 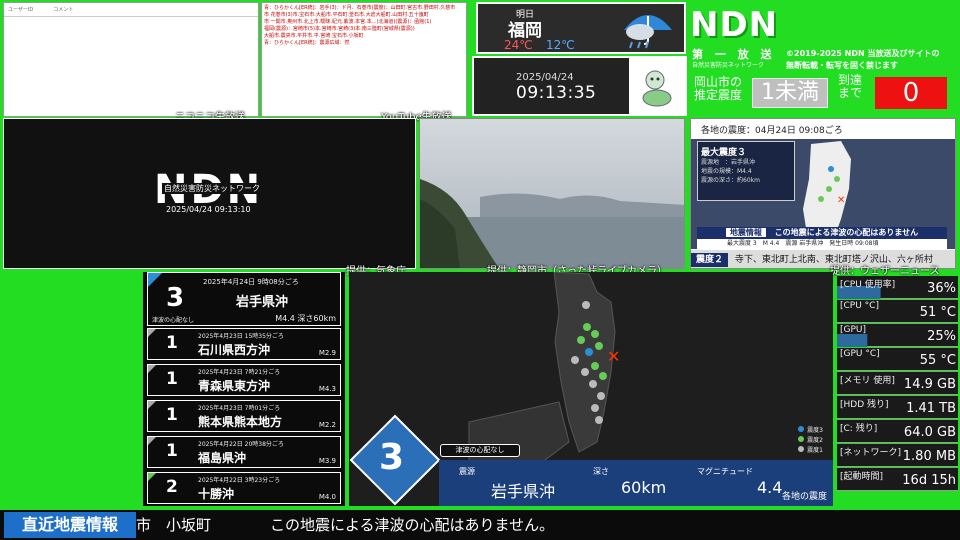 I want to click on quake-magnitude: M2.2, so click(x=327, y=425).